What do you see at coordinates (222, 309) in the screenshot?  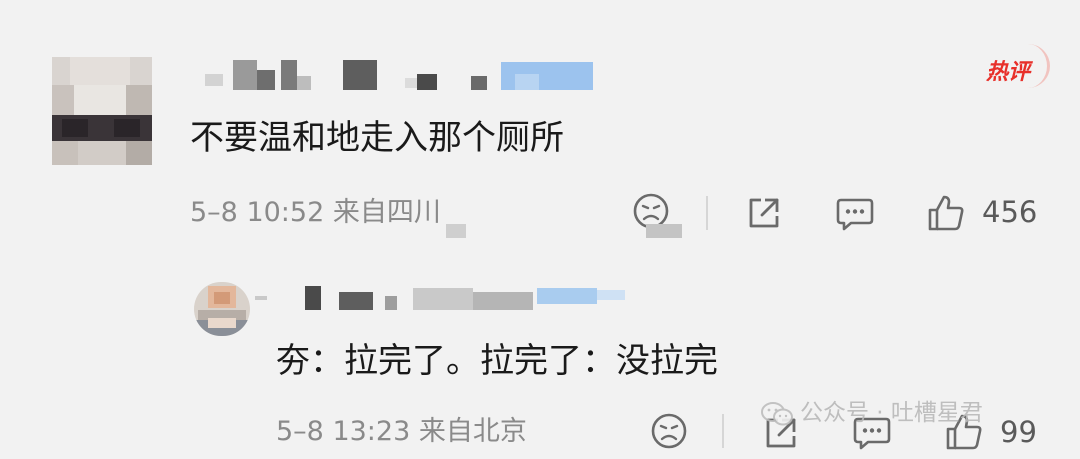 I see `reply-avatar` at bounding box center [222, 309].